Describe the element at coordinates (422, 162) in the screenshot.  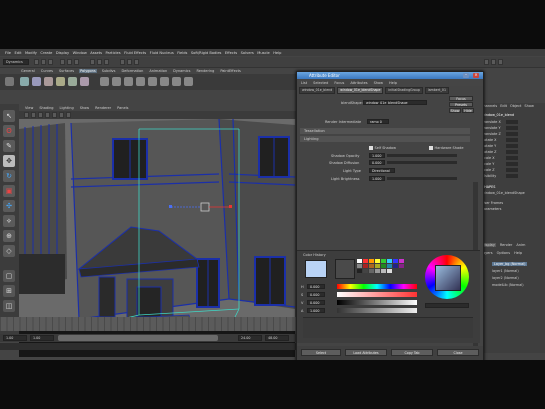
I see `shadow-diffusion-slider` at that location.